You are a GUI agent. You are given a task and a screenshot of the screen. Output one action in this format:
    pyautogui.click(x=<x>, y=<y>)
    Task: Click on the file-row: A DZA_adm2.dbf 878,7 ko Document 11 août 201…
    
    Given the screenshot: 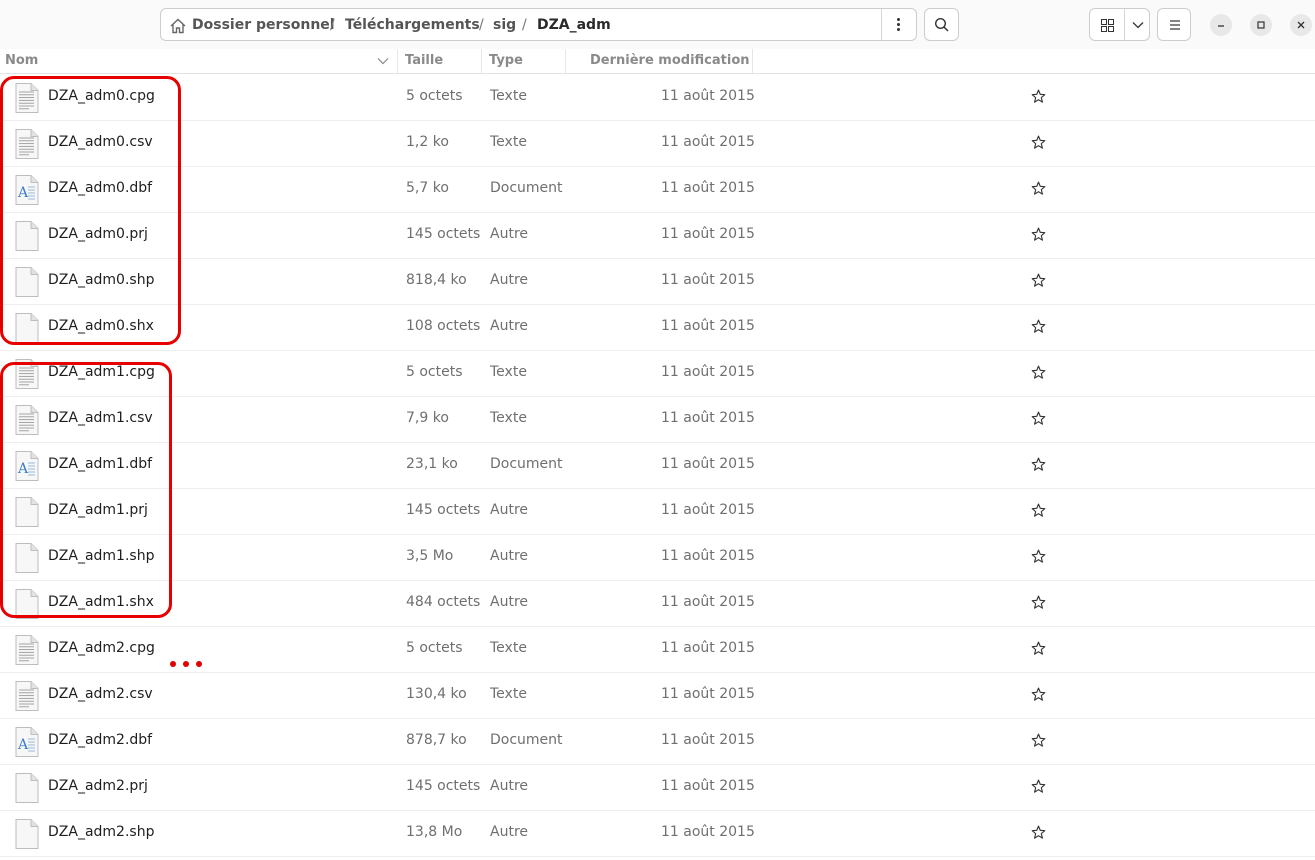 What is the action you would take?
    pyautogui.click(x=657, y=741)
    